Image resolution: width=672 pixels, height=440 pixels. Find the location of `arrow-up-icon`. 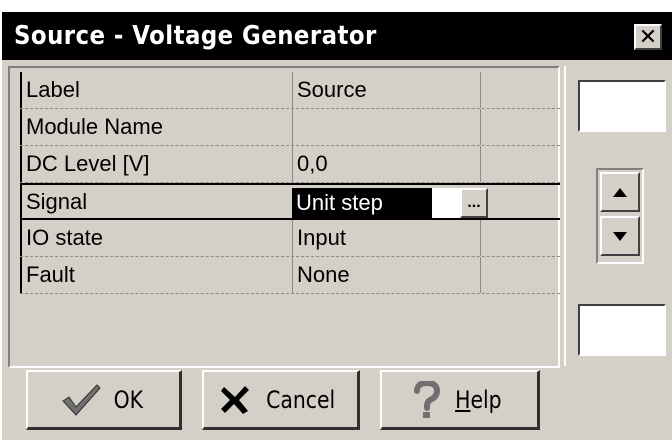

arrow-up-icon is located at coordinates (620, 192).